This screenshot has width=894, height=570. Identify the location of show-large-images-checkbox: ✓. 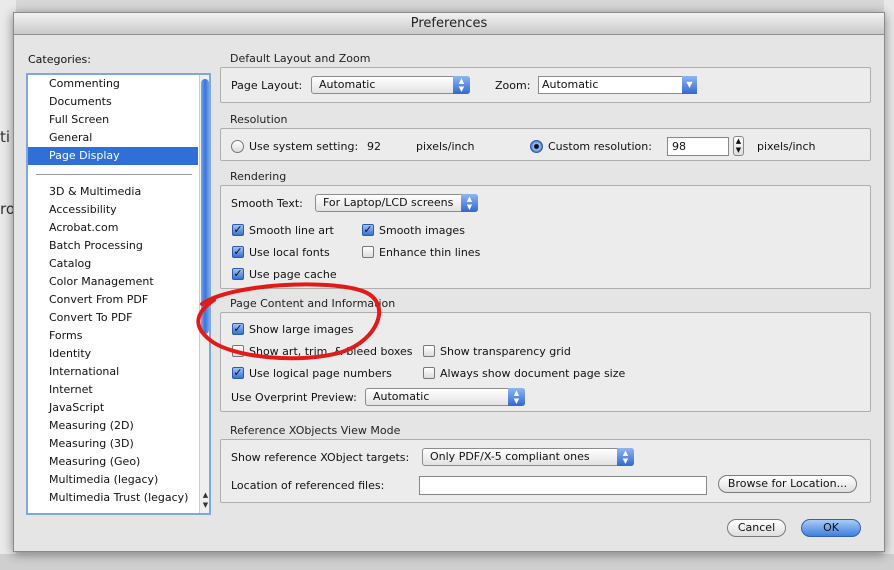
(238, 329).